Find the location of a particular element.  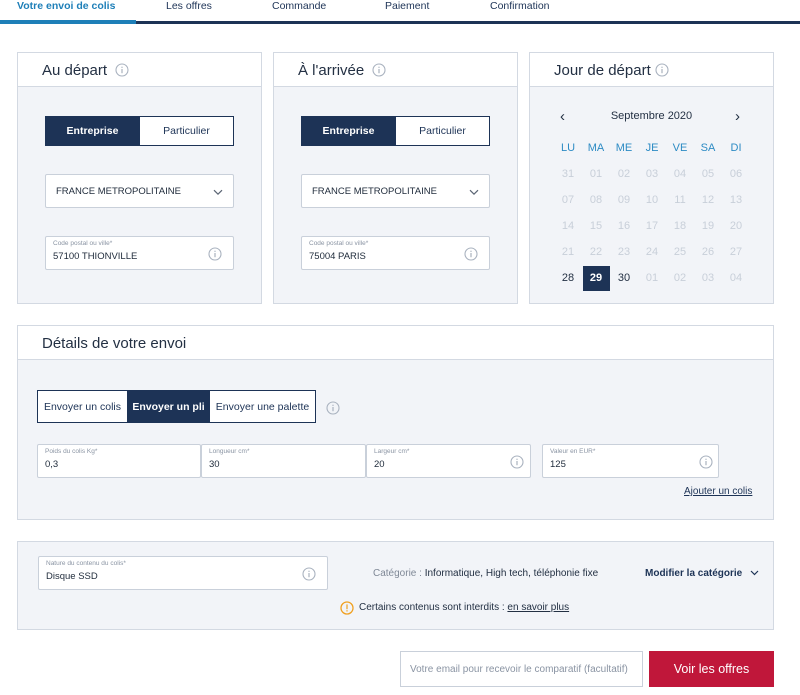

departure-postal-label: Code postal ou ville* is located at coordinates (83, 243).